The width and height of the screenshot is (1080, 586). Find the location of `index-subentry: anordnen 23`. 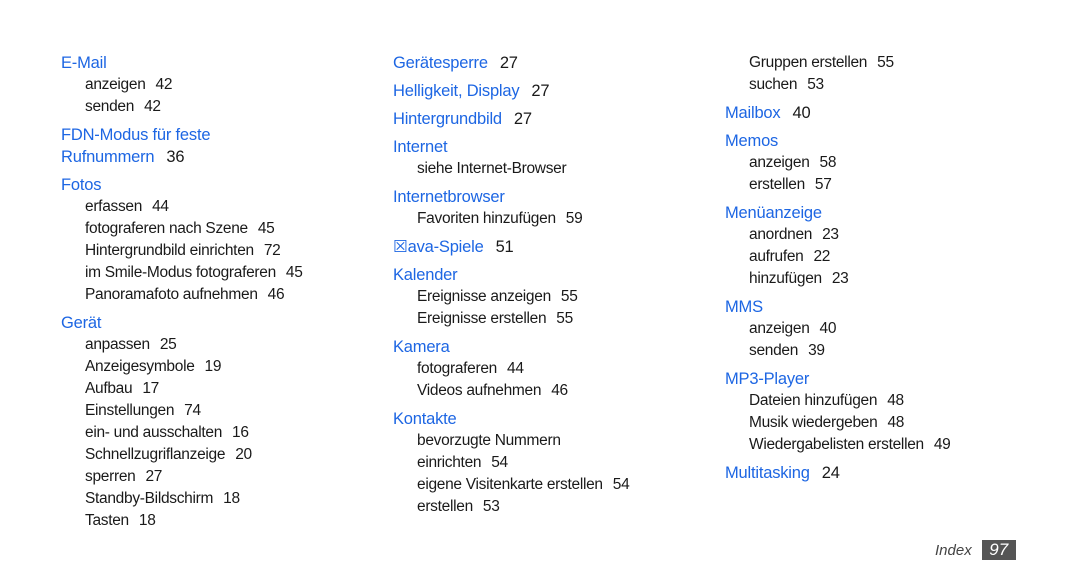

index-subentry: anordnen 23 is located at coordinates (875, 235).